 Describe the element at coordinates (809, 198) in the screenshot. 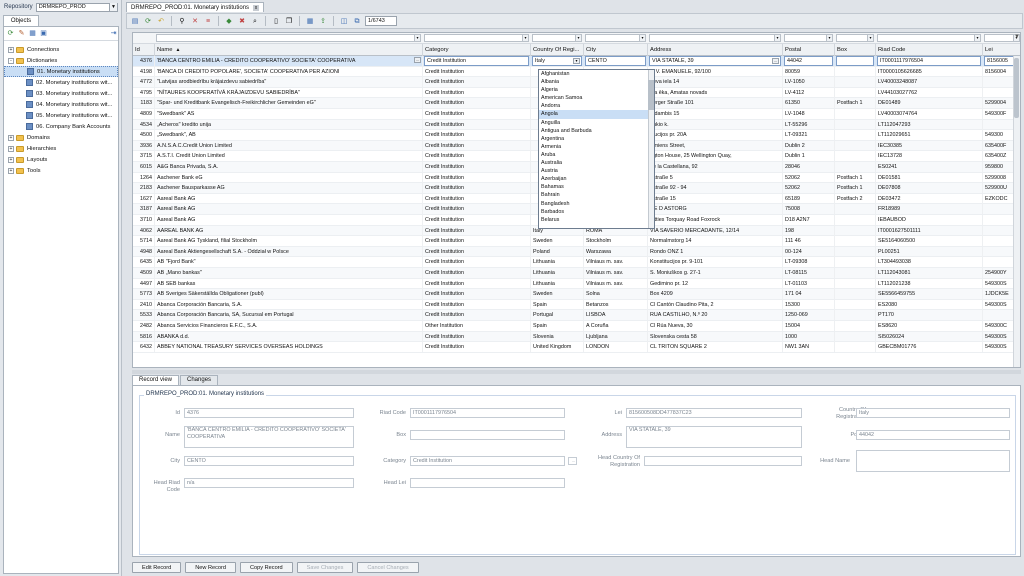

I see `table-cell: 65189` at that location.